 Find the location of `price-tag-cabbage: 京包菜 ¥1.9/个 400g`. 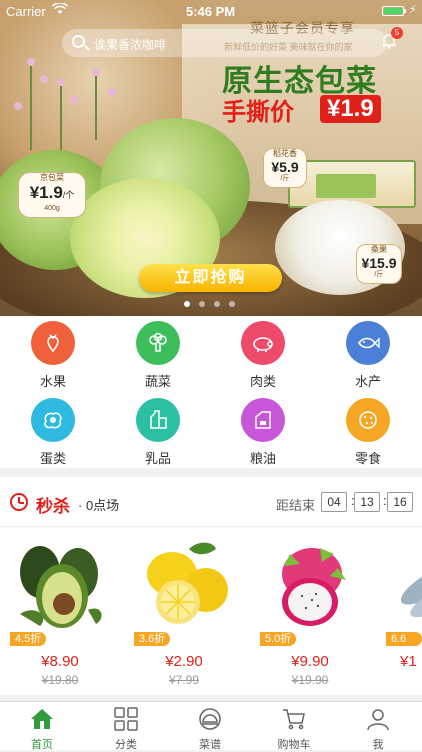

price-tag-cabbage: 京包菜 ¥1.9/个 400g is located at coordinates (52, 195).